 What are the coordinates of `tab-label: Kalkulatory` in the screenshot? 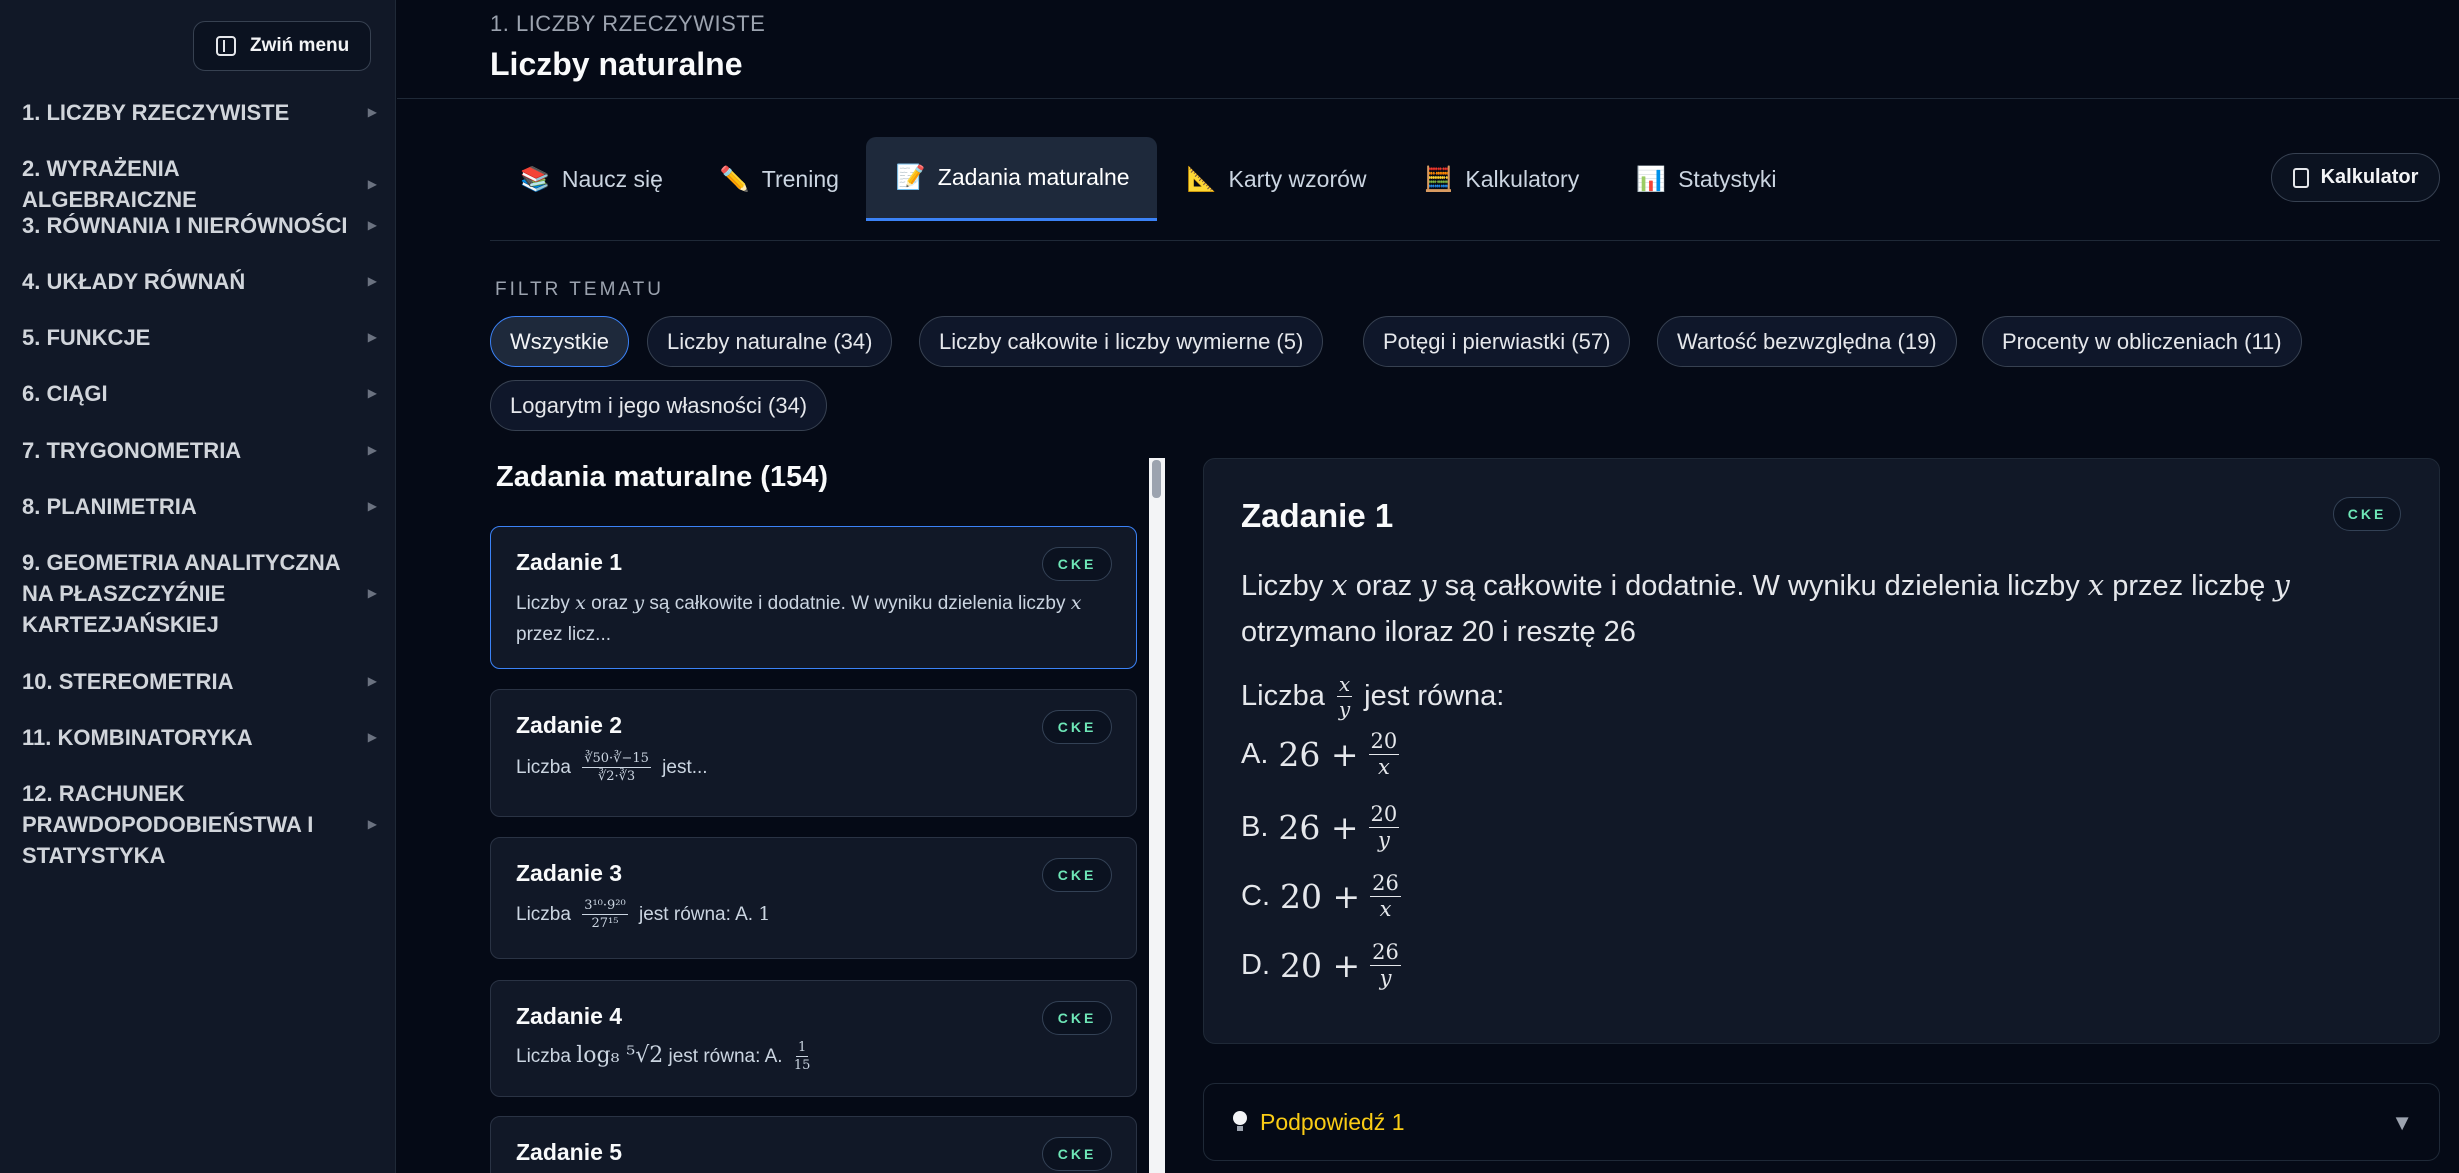 It's located at (1522, 178).